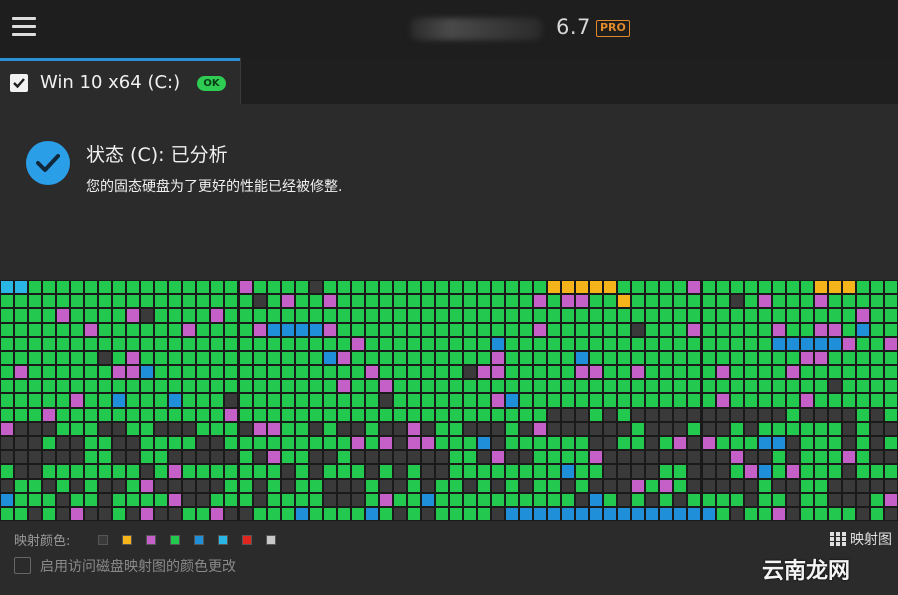  I want to click on legend-swatch, so click(127, 540).